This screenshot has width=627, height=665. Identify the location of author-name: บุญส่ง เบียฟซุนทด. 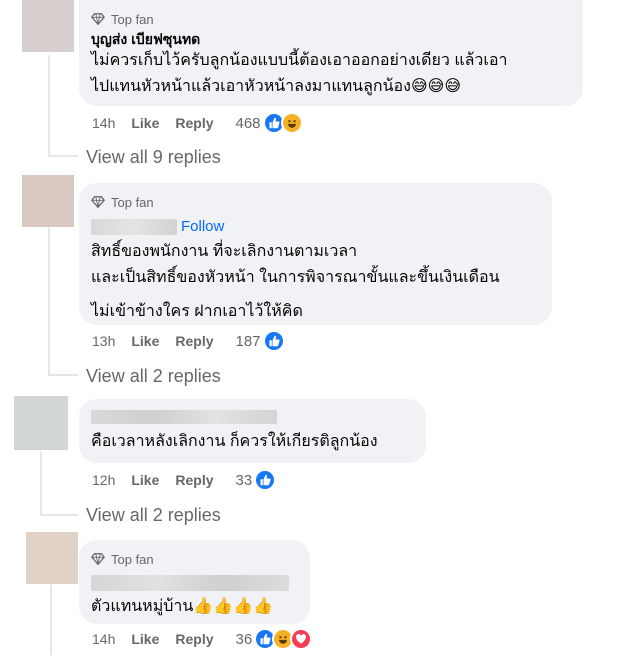
(331, 39).